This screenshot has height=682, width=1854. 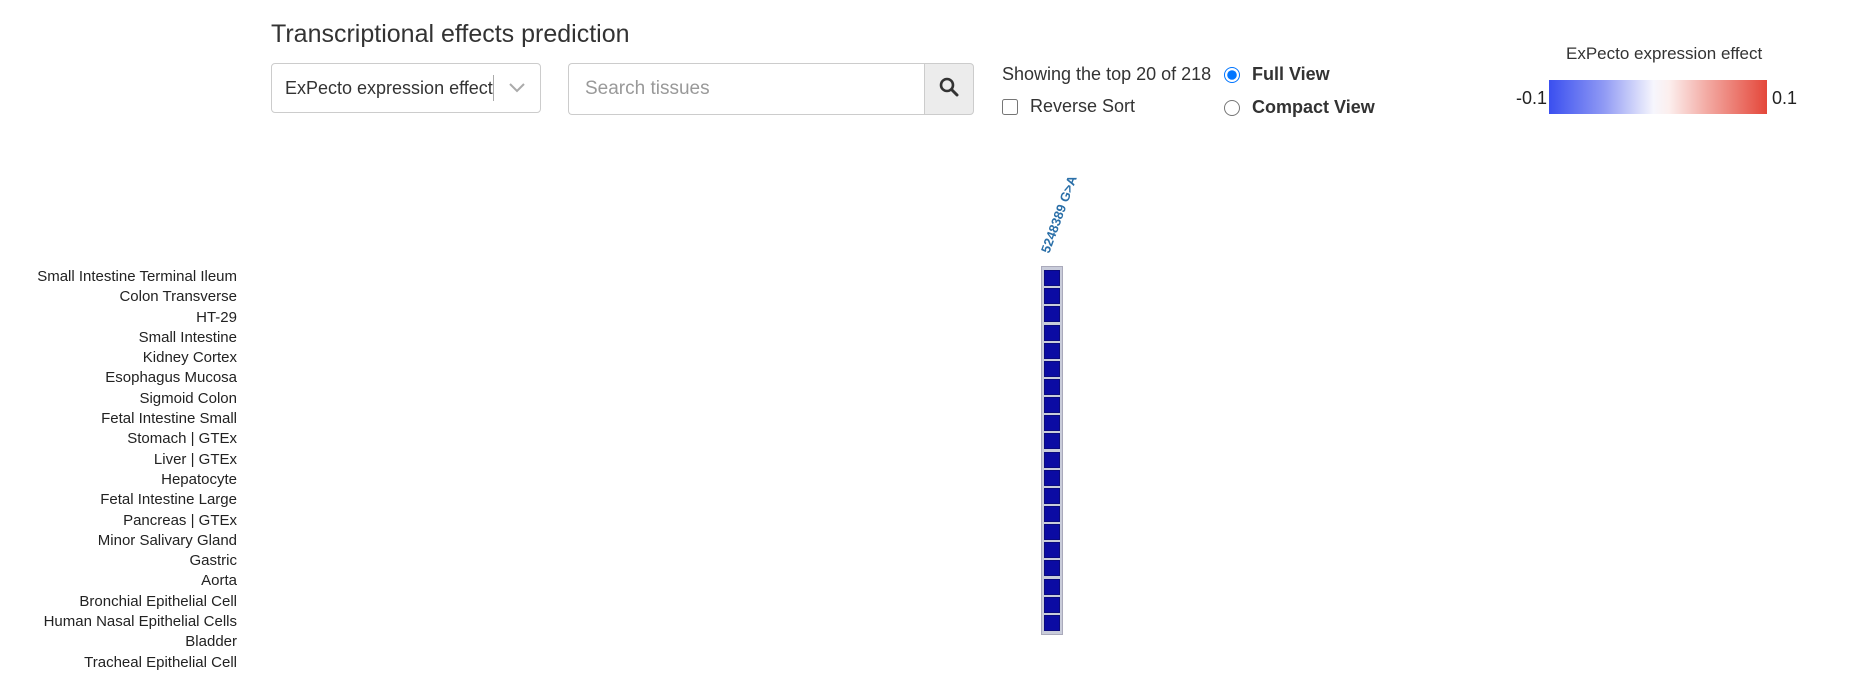 What do you see at coordinates (180, 520) in the screenshot?
I see `heatmap-row-label: Pancreas | GTEx` at bounding box center [180, 520].